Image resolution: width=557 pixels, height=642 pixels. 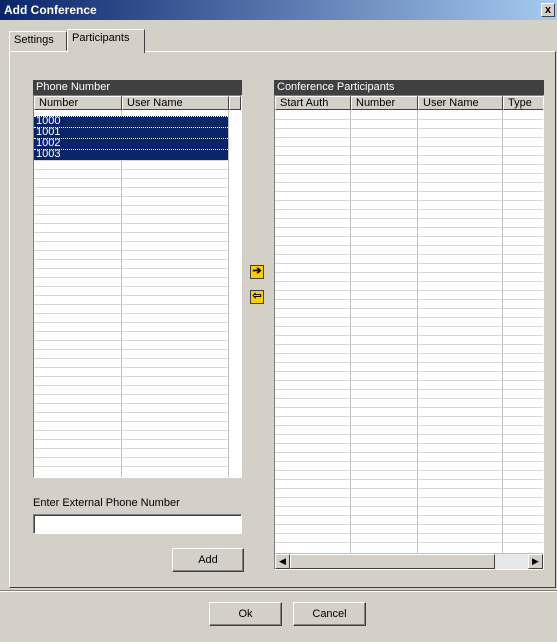 I want to click on arrow-right-icon: ➔, so click(x=257, y=271).